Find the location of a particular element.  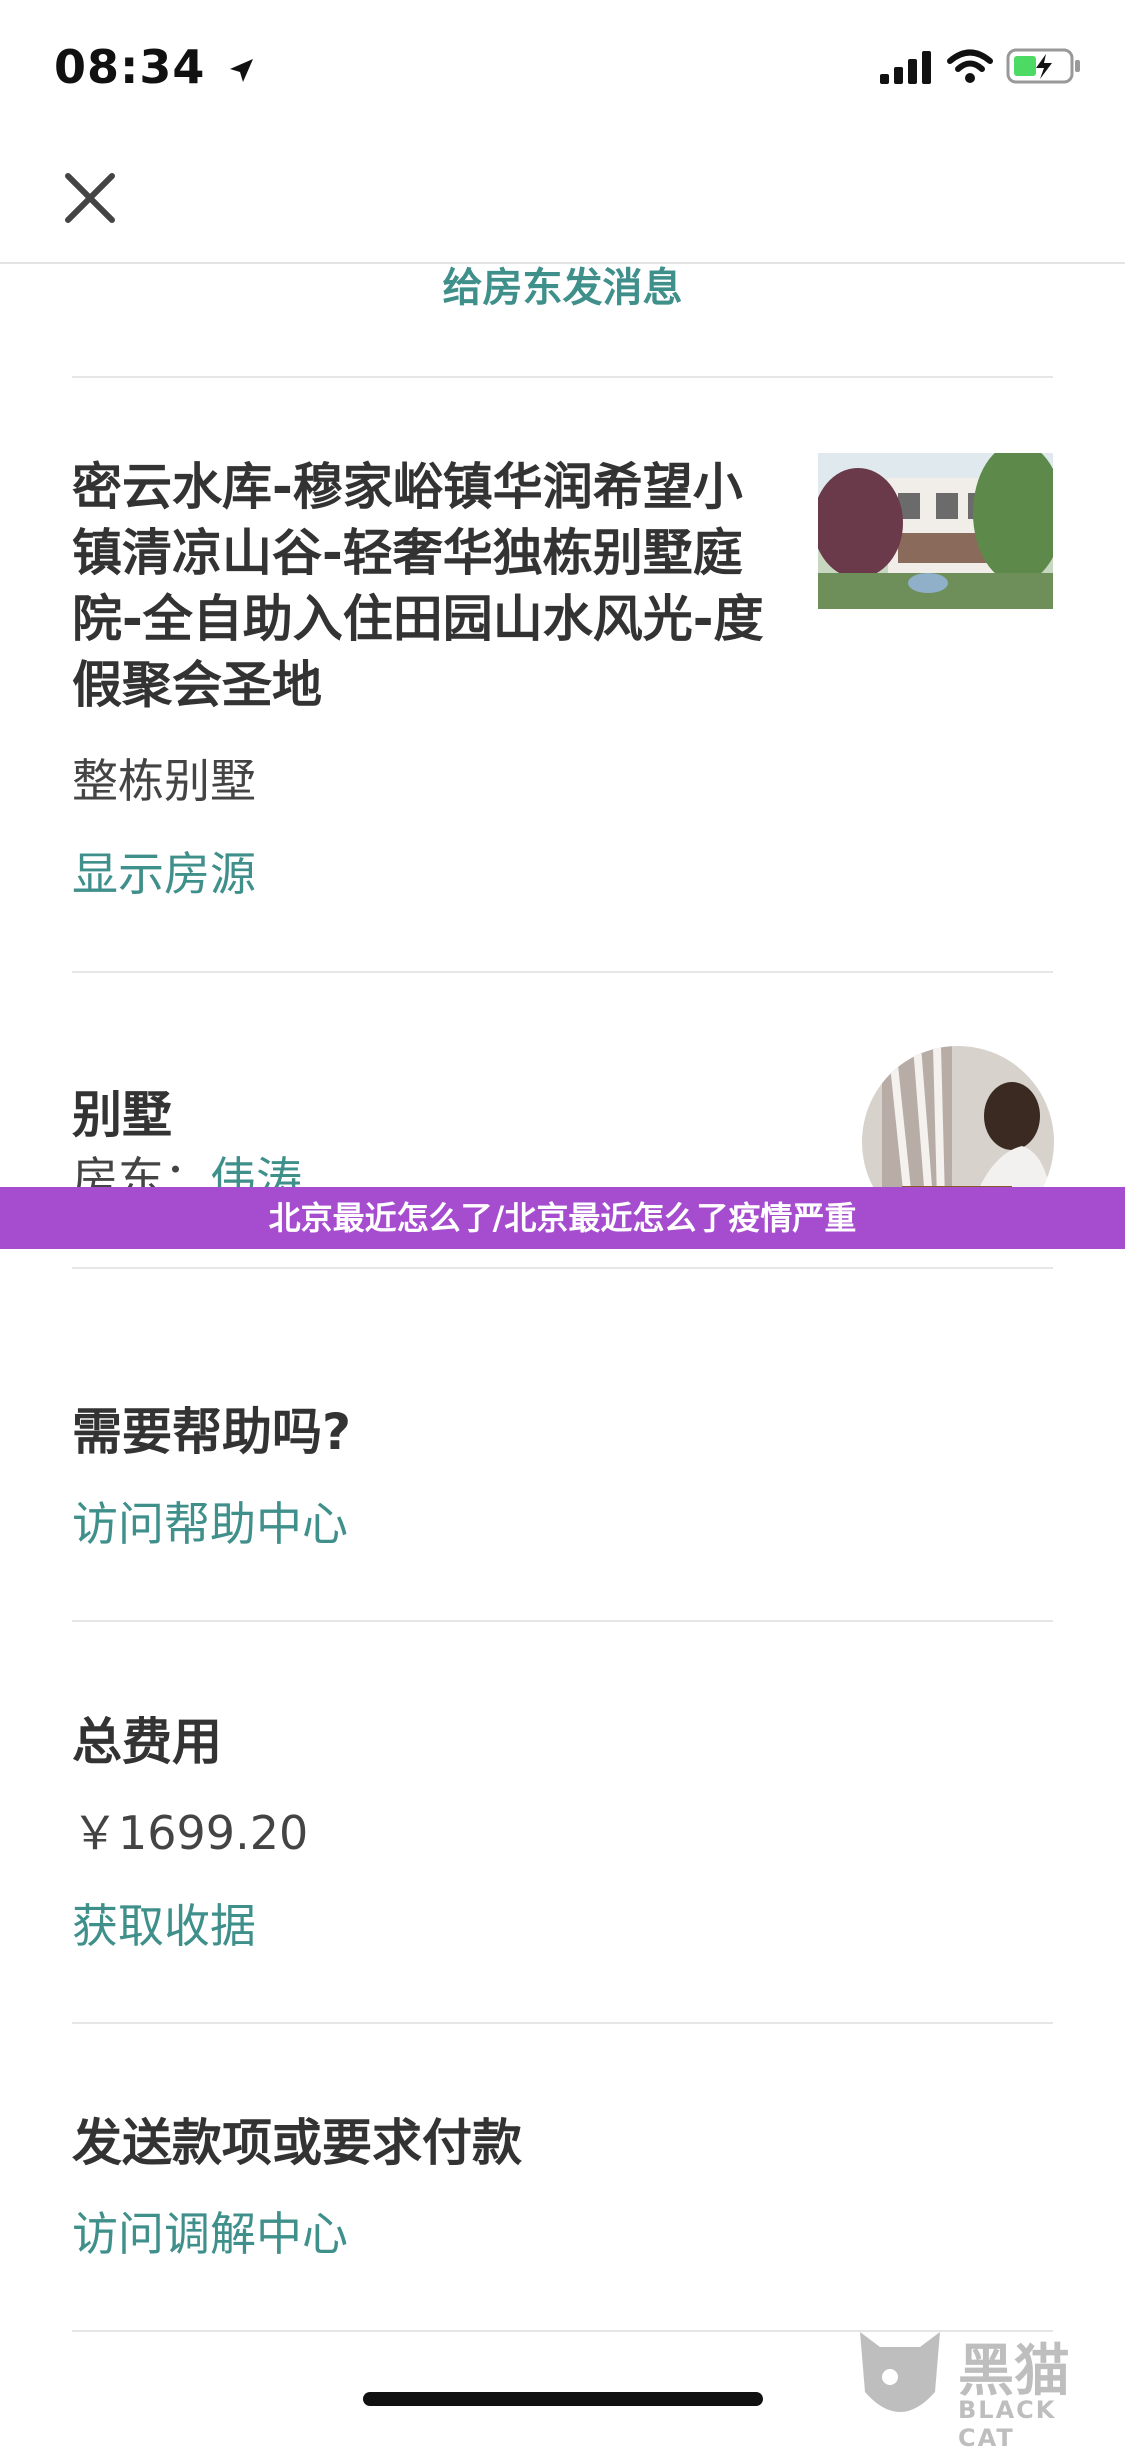

help-title: 需要帮助吗? is located at coordinates (212, 1432).